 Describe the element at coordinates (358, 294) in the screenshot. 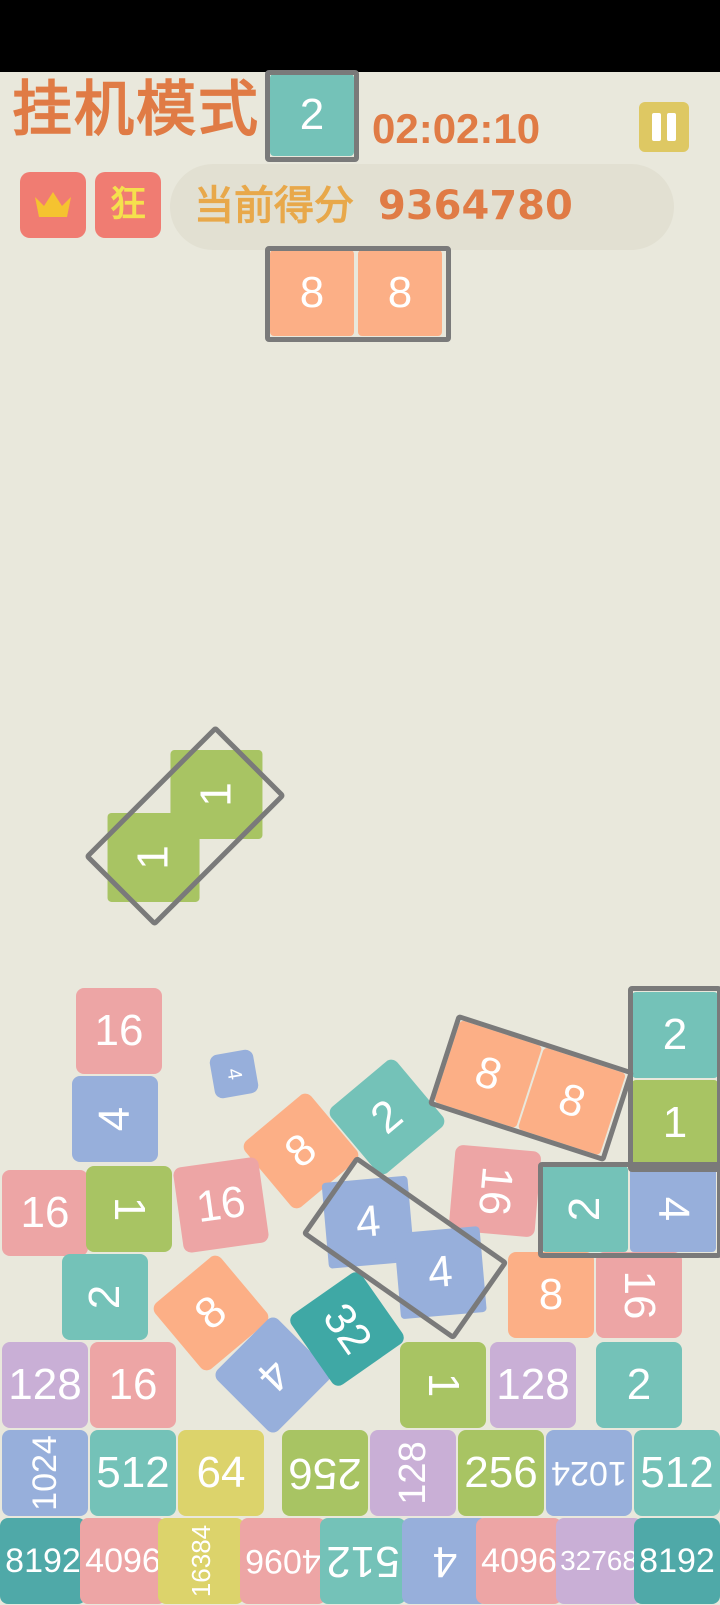

I see `falling-piece-frame-bottom` at that location.